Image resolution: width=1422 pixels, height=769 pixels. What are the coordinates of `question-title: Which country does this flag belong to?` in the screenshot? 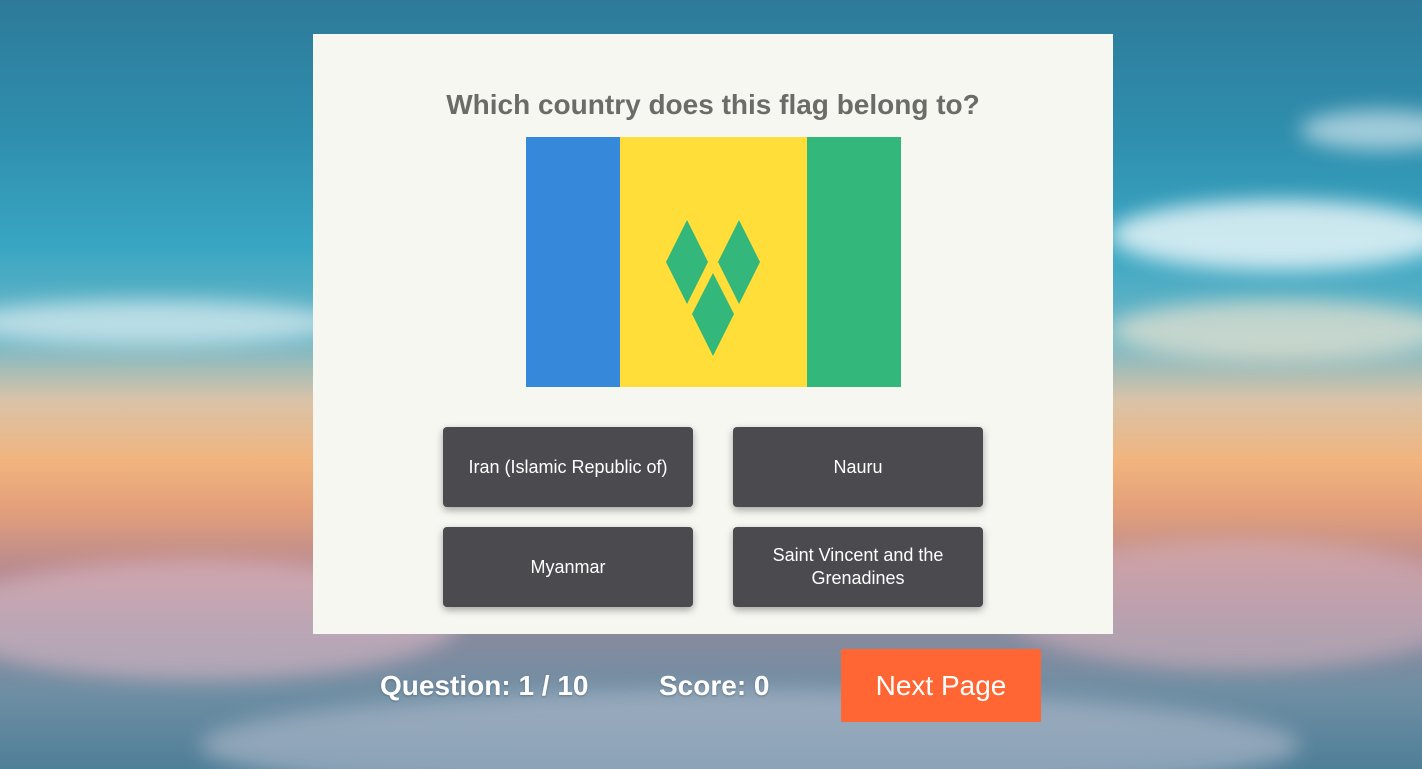 It's located at (713, 104).